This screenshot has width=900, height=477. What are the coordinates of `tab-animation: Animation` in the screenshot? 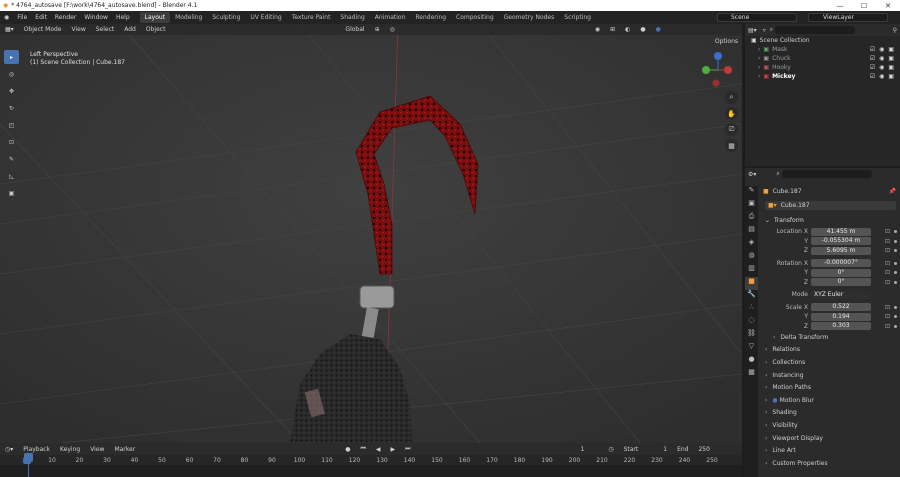 It's located at (390, 17).